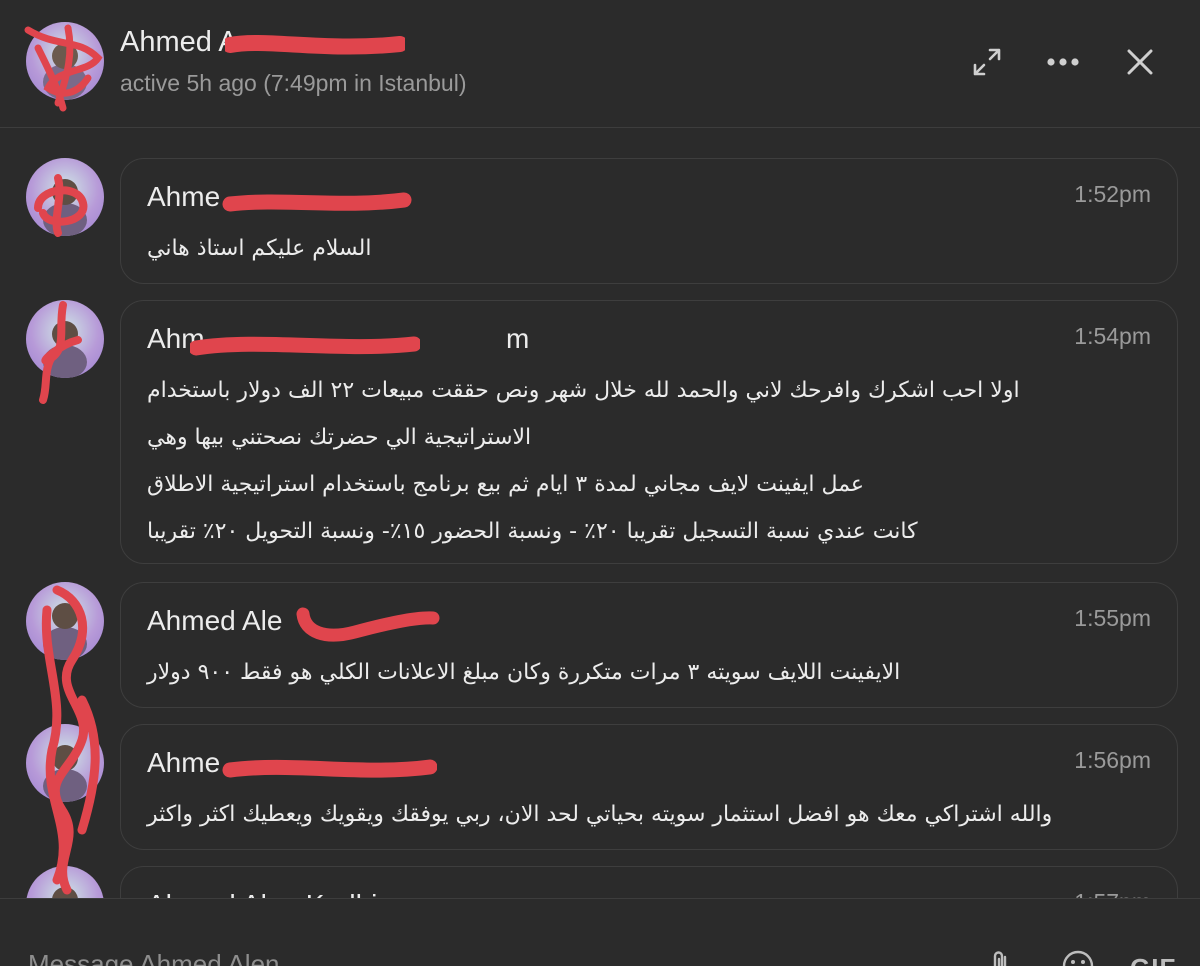  Describe the element at coordinates (215, 620) in the screenshot. I see `message-sender: Ahmed Ale` at that location.